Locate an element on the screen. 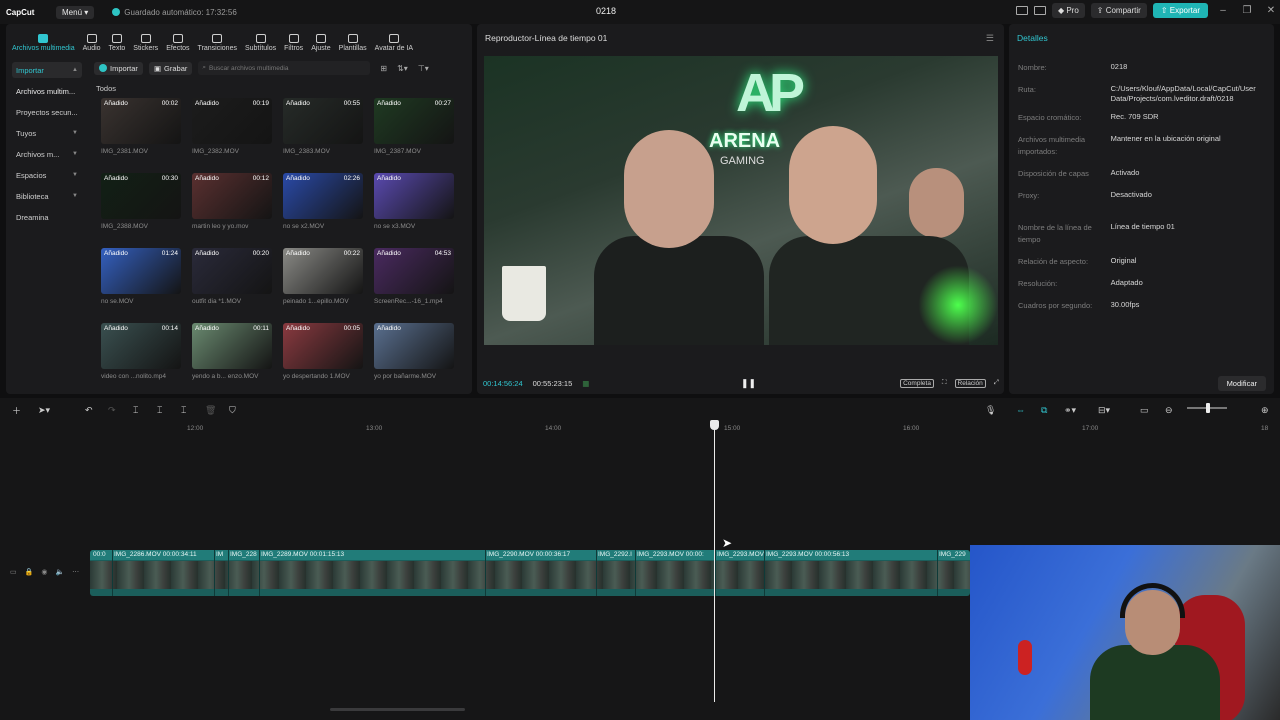  preview-axis-icon: ⊟▾ is located at coordinates (1104, 410).